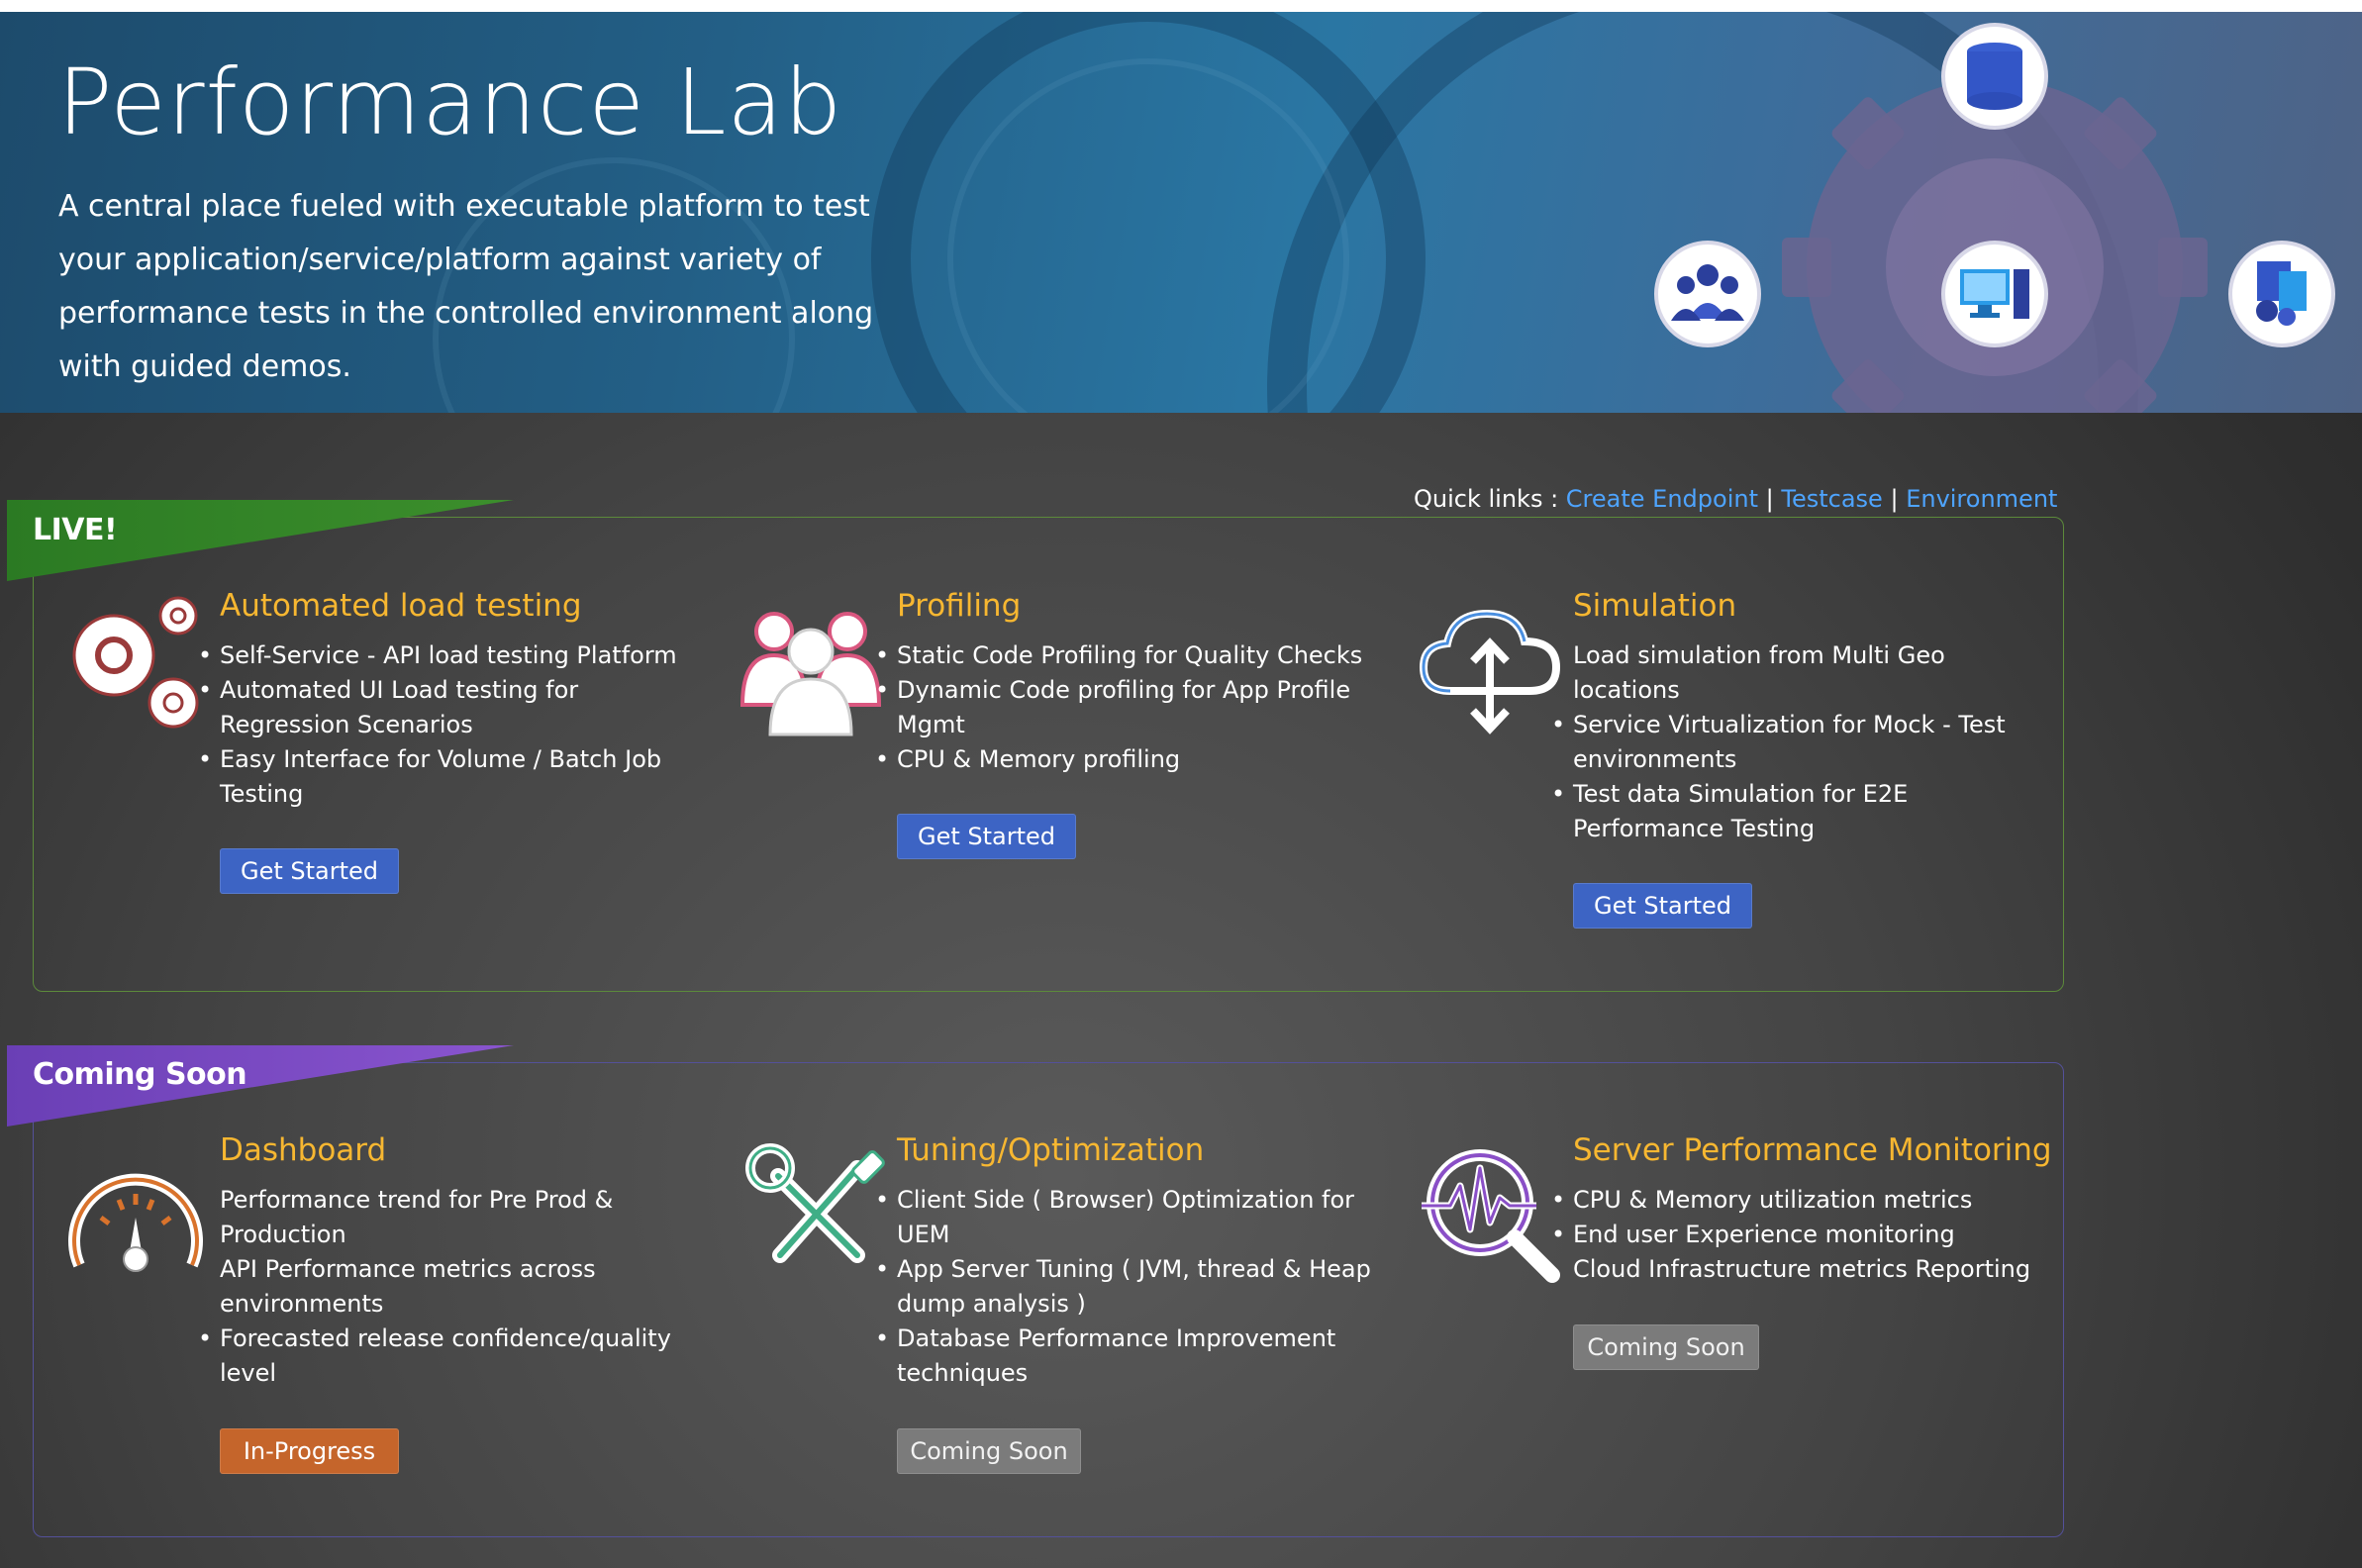 The width and height of the screenshot is (2362, 1568). Describe the element at coordinates (1051, 1150) in the screenshot. I see `card-title-tuning-optimization: Tuning/Optimization` at that location.